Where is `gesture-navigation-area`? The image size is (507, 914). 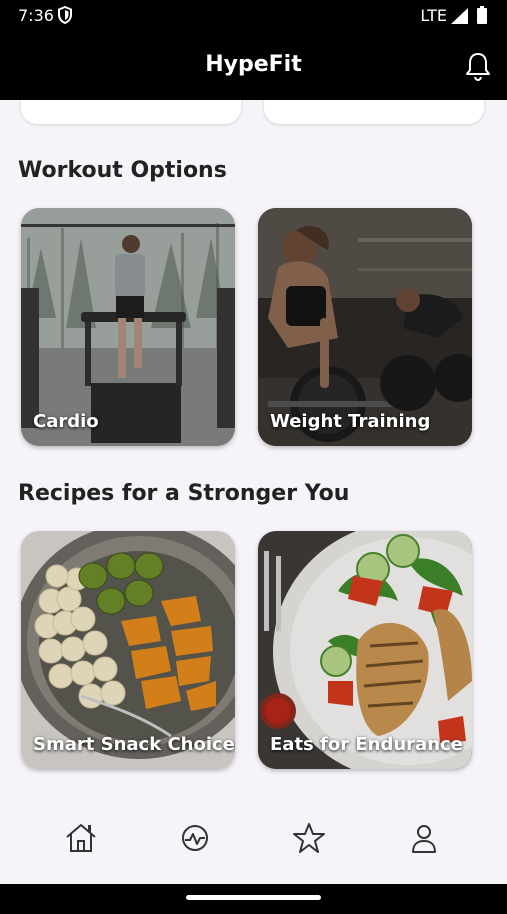
gesture-navigation-area is located at coordinates (253, 899).